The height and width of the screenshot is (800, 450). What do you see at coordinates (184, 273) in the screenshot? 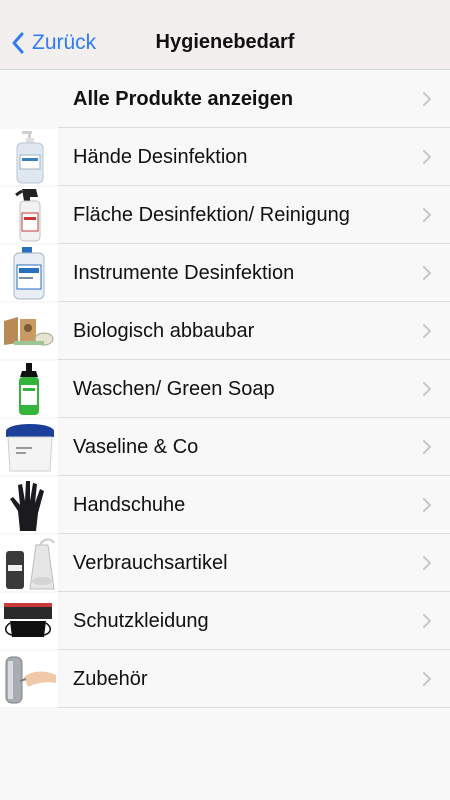
I see `list-item-label: Instrumente Desinfektion` at bounding box center [184, 273].